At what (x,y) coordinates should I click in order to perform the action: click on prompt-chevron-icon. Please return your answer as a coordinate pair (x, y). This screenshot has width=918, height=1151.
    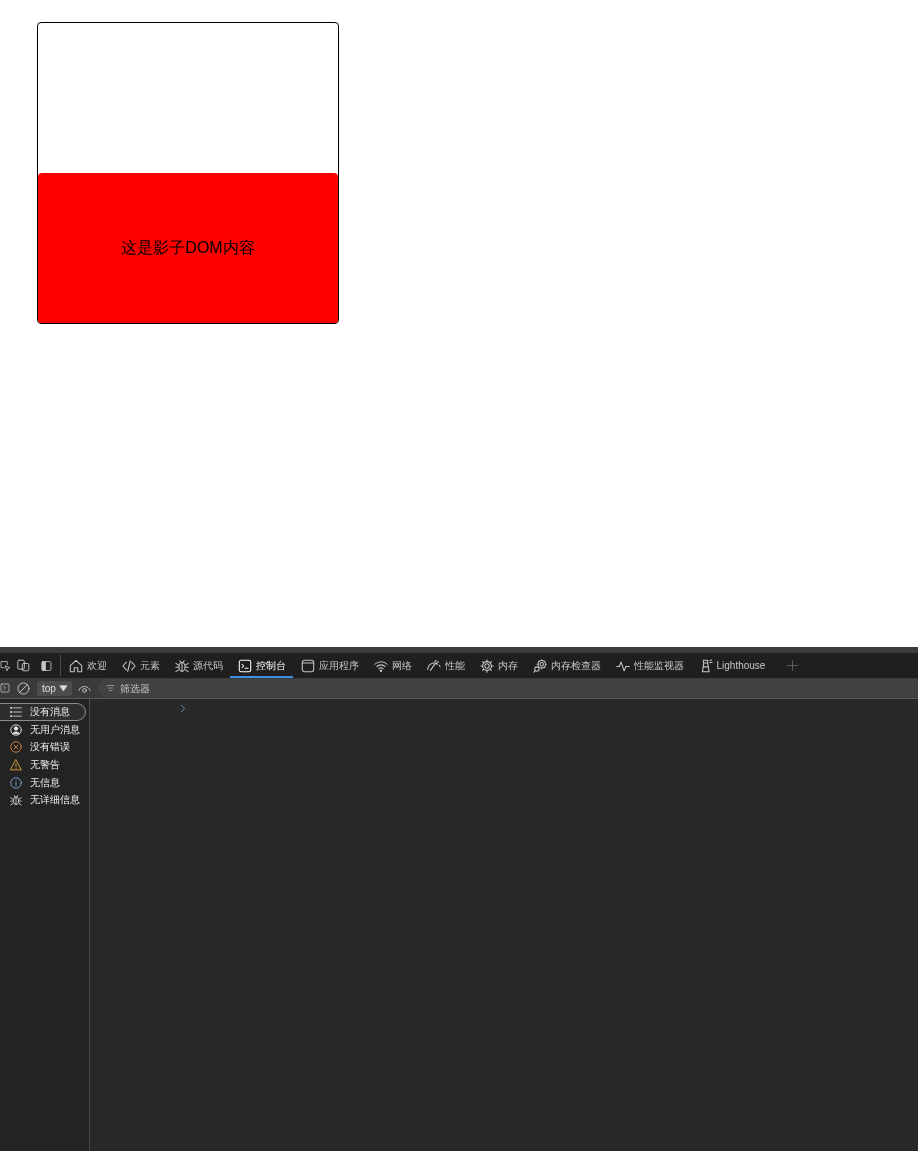
    Looking at the image, I should click on (183, 708).